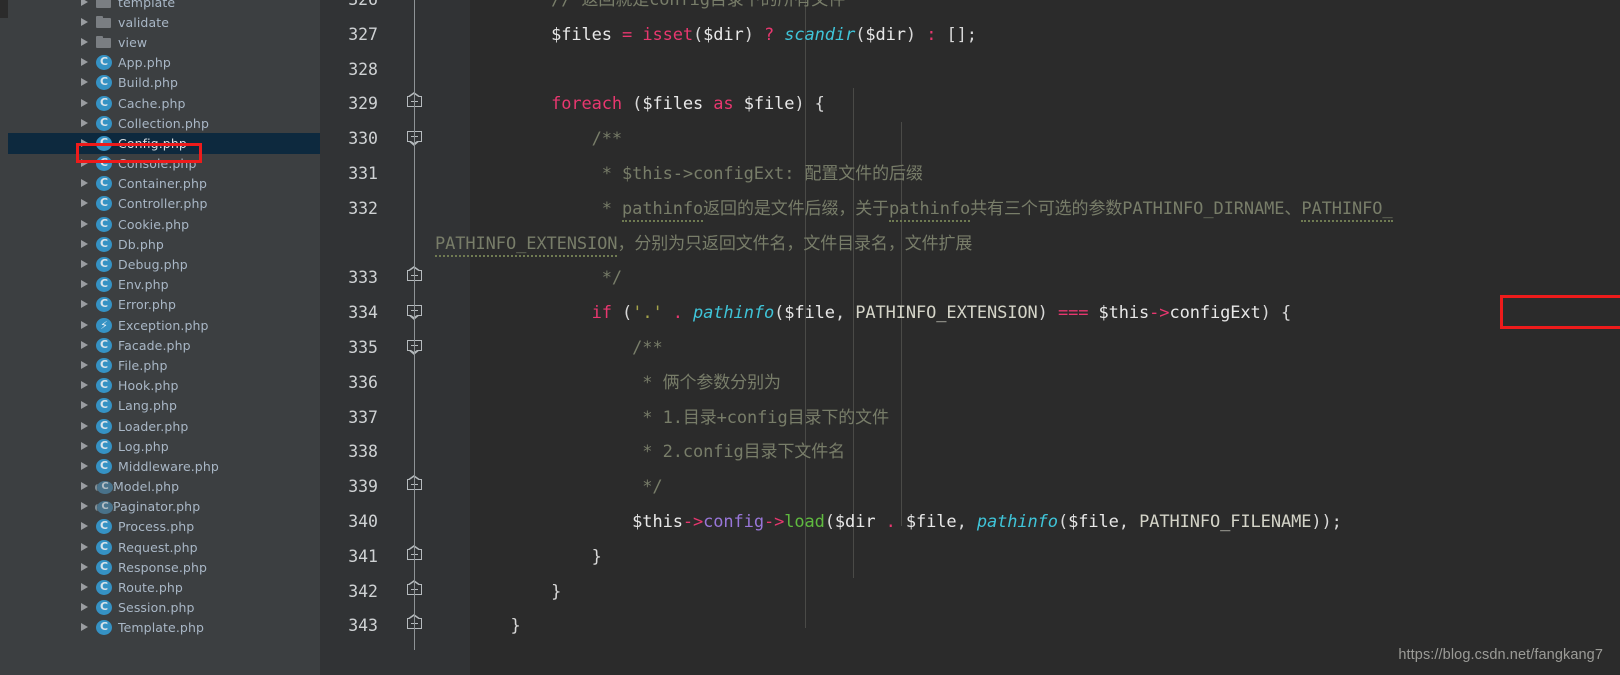  Describe the element at coordinates (657, 452) in the screenshot. I see `code-line-text: * 2.config目录下文件名` at that location.